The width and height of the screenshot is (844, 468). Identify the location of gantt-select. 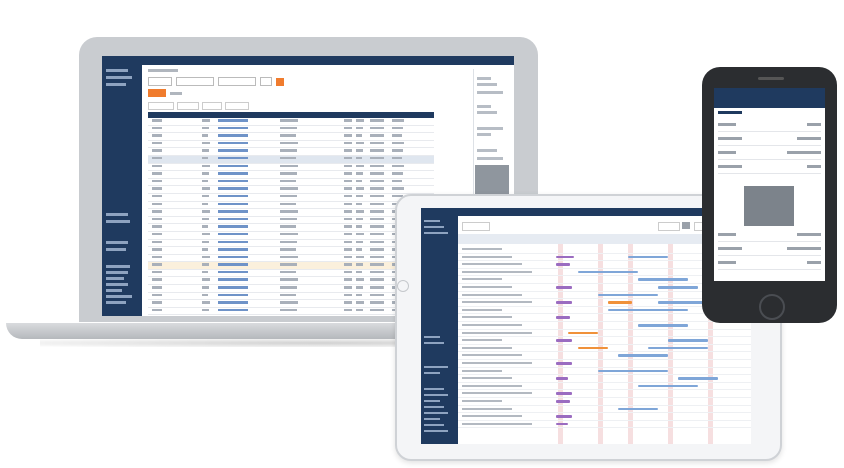
(669, 226).